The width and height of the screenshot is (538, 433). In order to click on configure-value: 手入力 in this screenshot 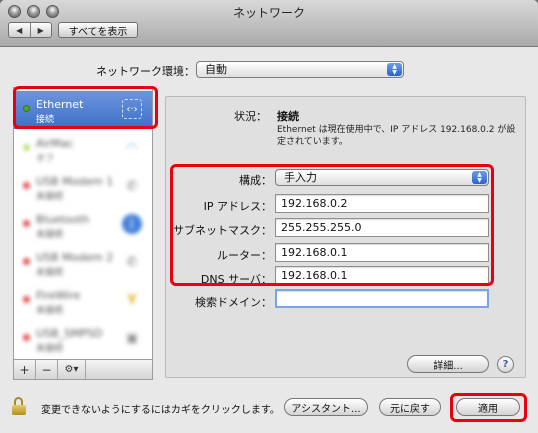, I will do `click(300, 177)`.